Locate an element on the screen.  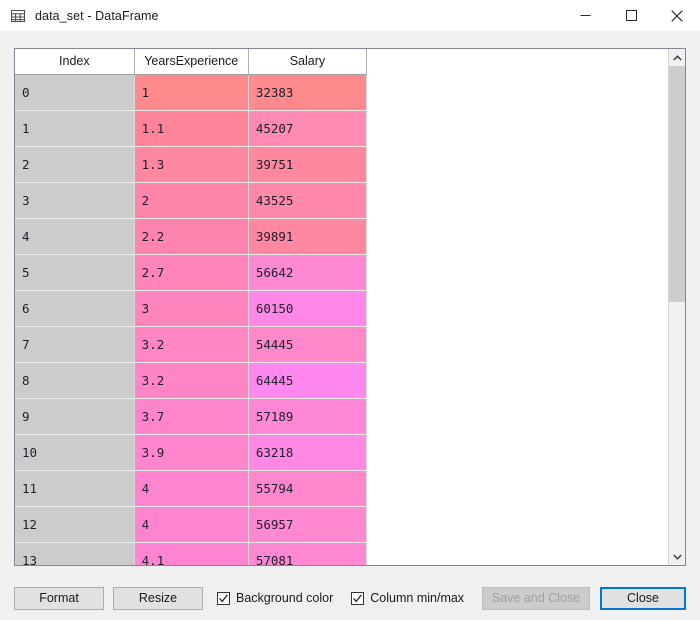
cell-salary: 43525 is located at coordinates (308, 200).